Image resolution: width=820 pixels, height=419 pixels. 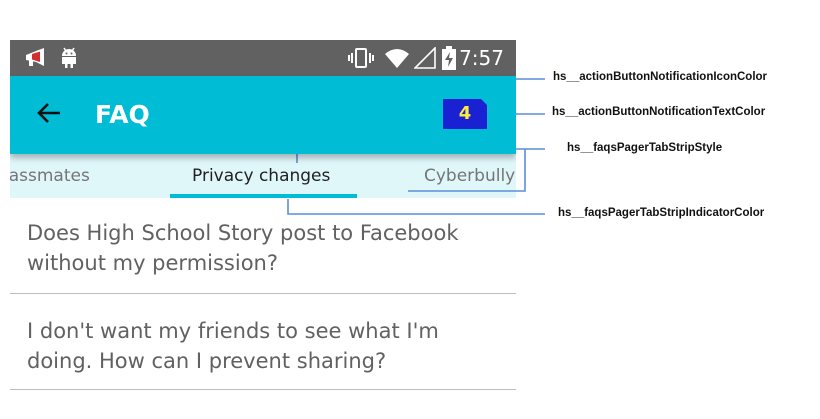 I want to click on page-title: FAQ, so click(x=122, y=114).